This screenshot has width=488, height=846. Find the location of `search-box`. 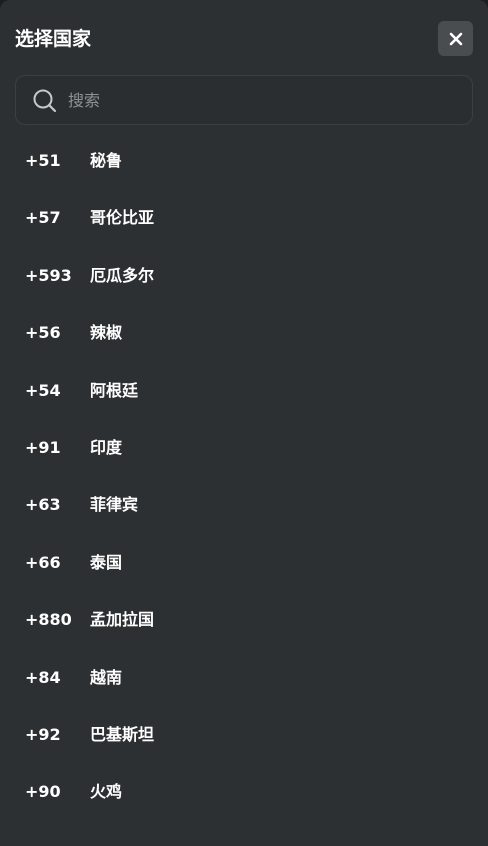

search-box is located at coordinates (244, 100).